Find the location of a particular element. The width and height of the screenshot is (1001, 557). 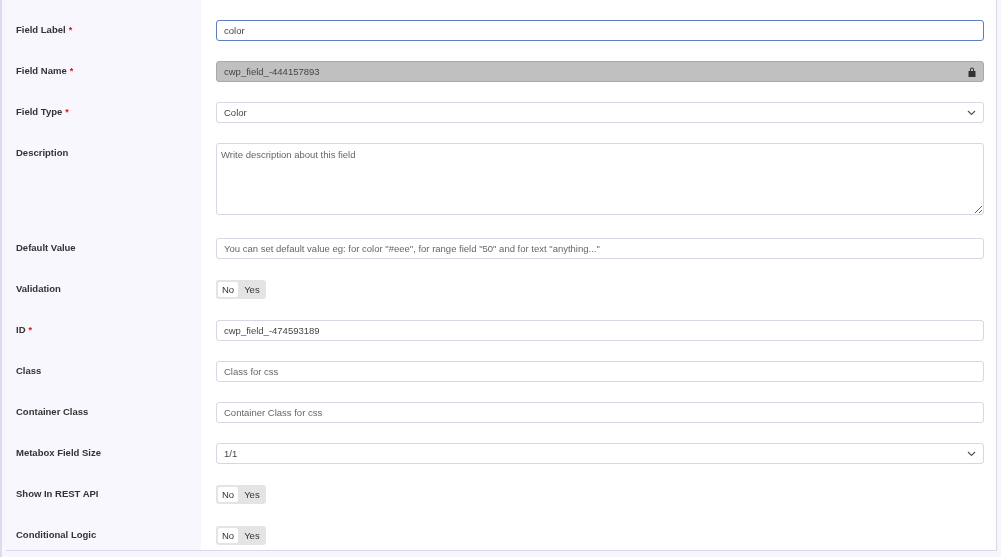

input-field: color is located at coordinates (600, 30).